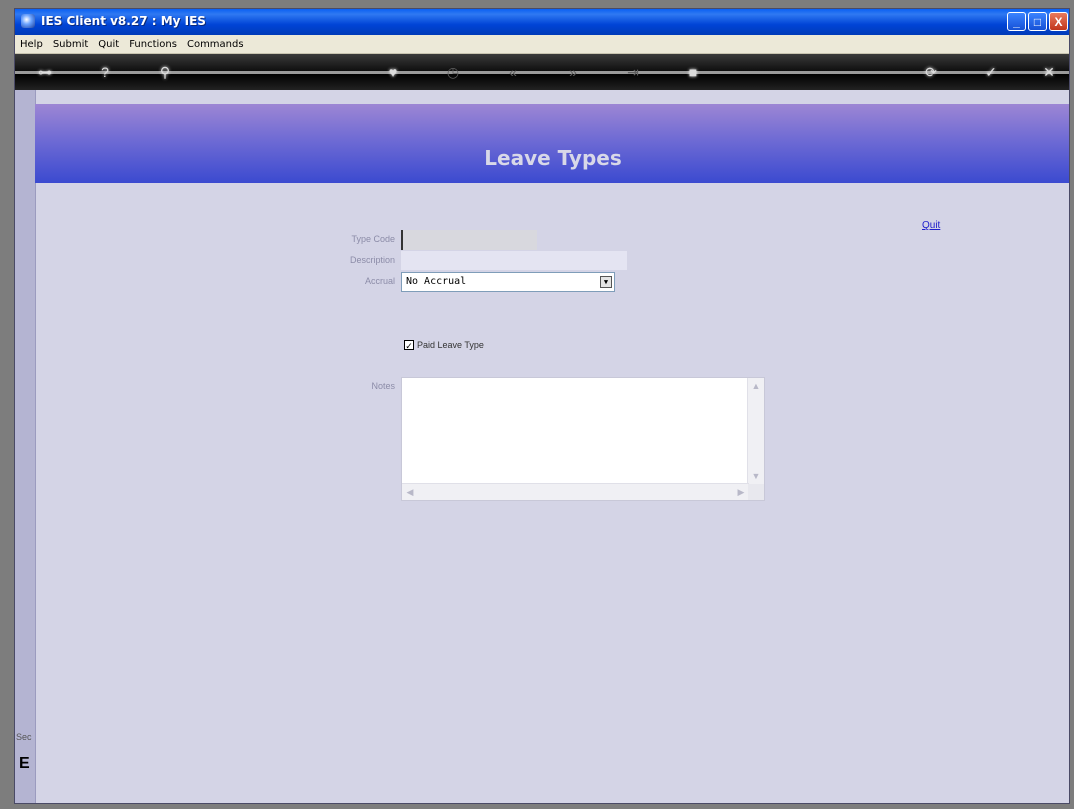 The height and width of the screenshot is (809, 1074). What do you see at coordinates (28, 21) in the screenshot?
I see `app-logo-icon` at bounding box center [28, 21].